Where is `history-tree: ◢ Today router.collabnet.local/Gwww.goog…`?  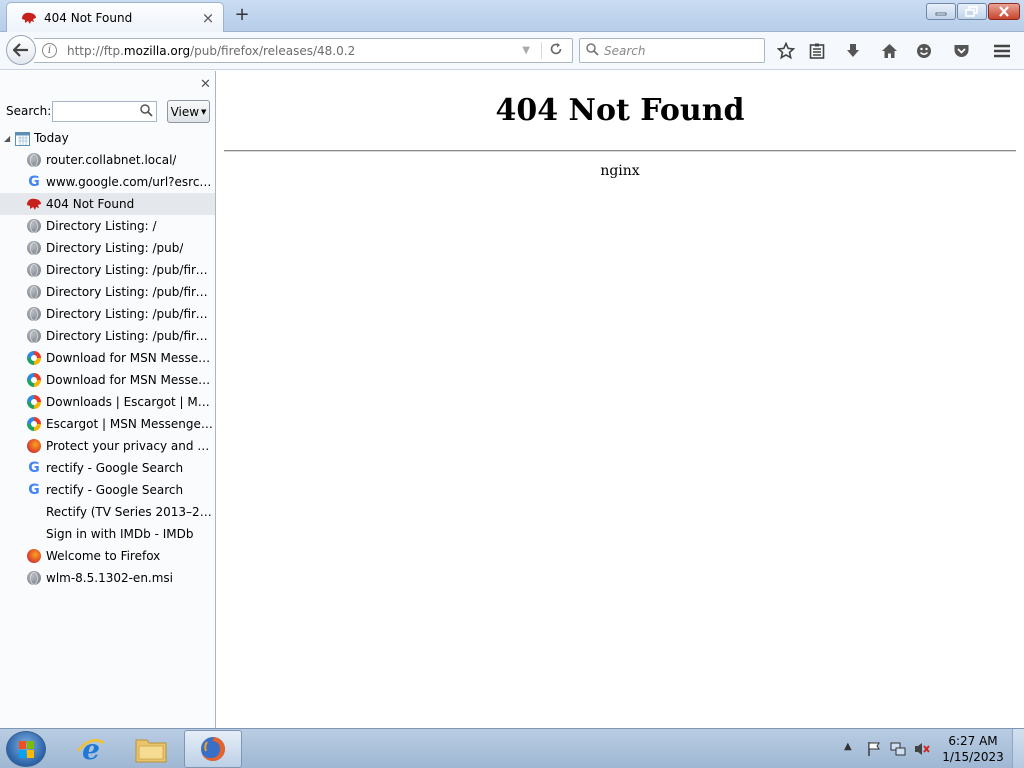
history-tree: ◢ Today router.collabnet.local/Gwww.goog… is located at coordinates (107, 358).